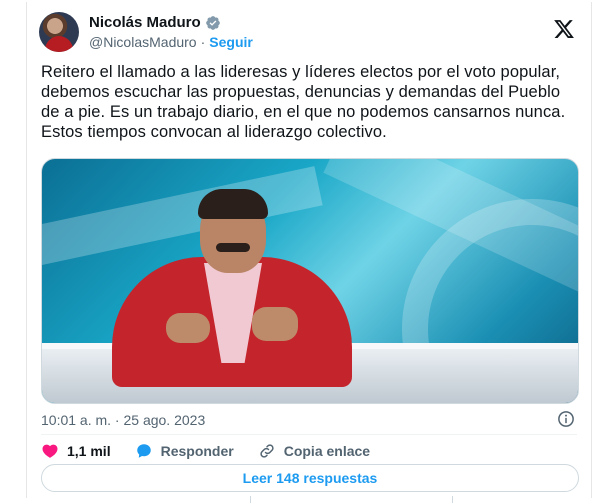 The width and height of the screenshot is (600, 503). I want to click on follow-button: Seguir, so click(231, 42).